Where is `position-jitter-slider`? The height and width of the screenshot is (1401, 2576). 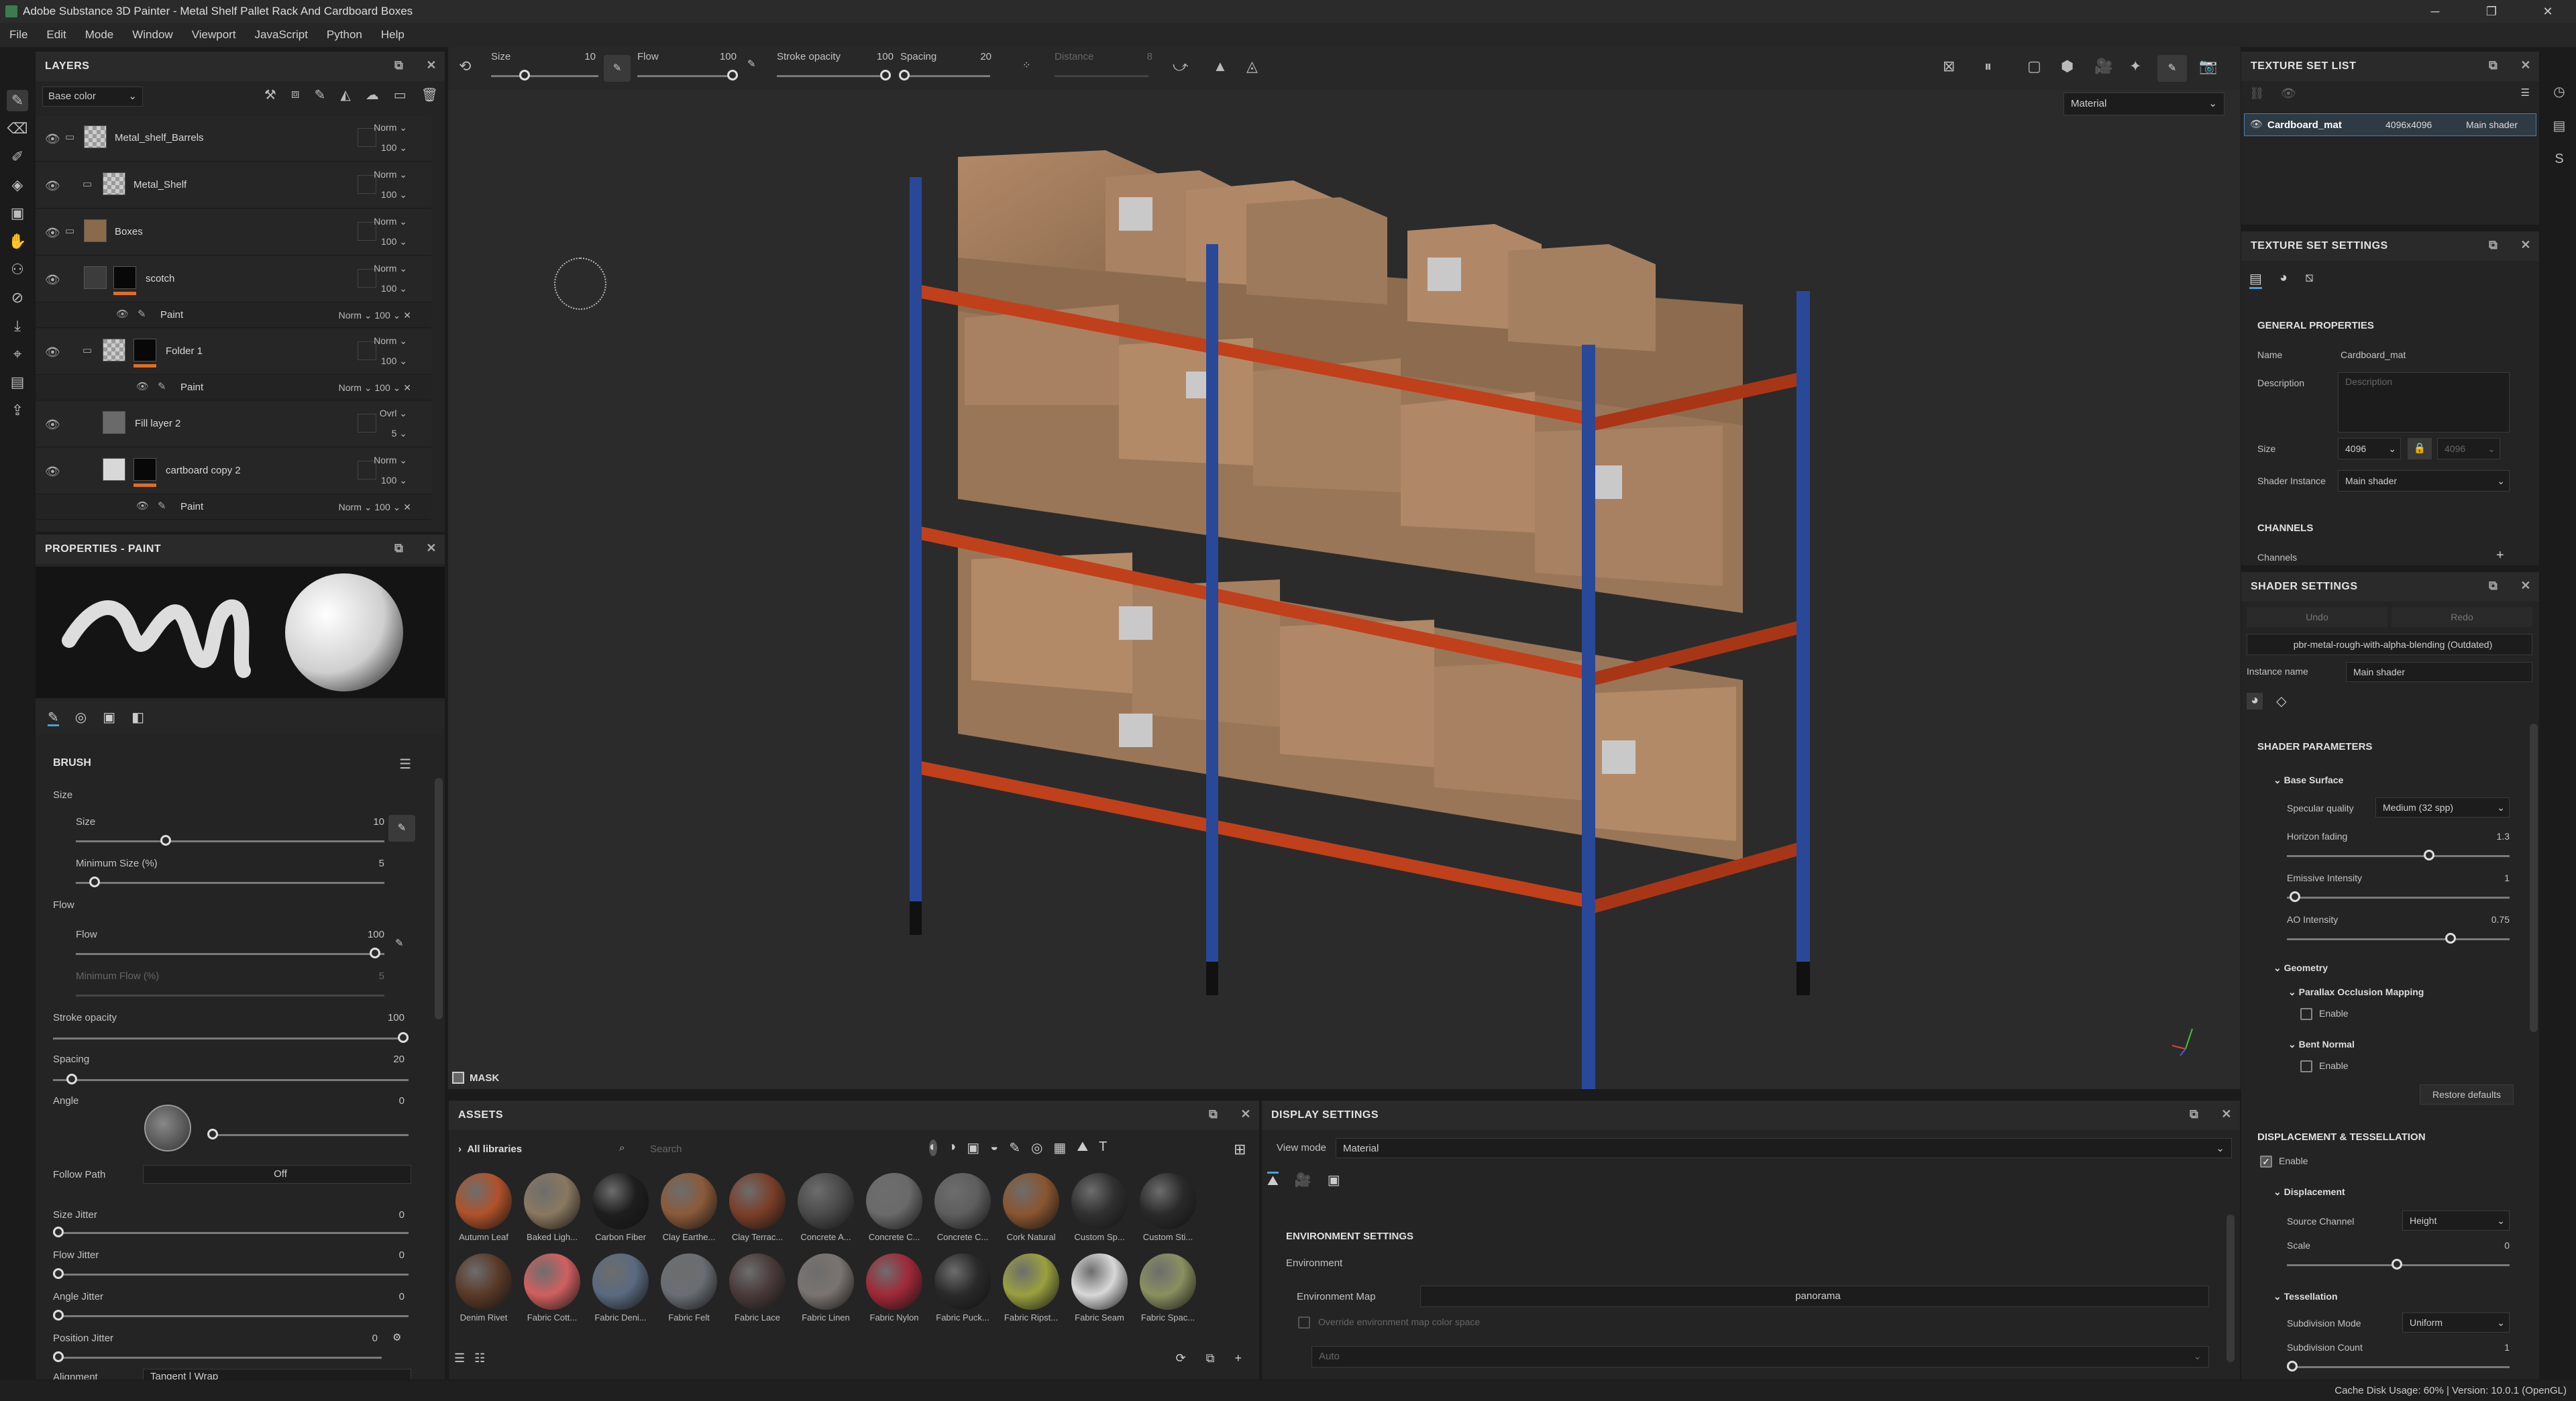
position-jitter-slider is located at coordinates (217, 1358).